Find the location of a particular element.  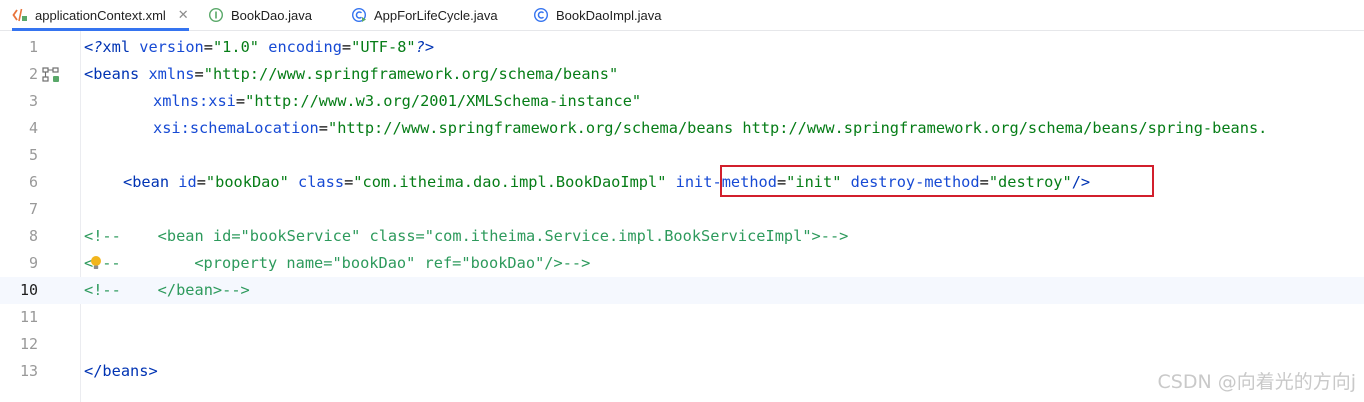

line-number: 2 is located at coordinates (33, 74).